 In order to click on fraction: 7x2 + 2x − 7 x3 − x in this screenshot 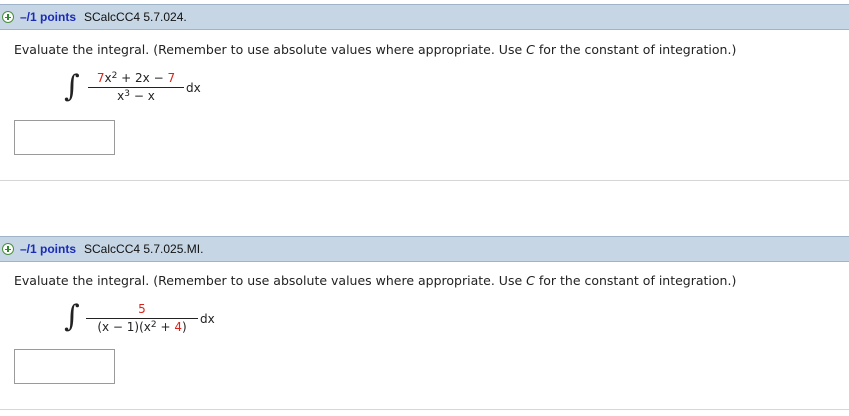, I will do `click(136, 87)`.